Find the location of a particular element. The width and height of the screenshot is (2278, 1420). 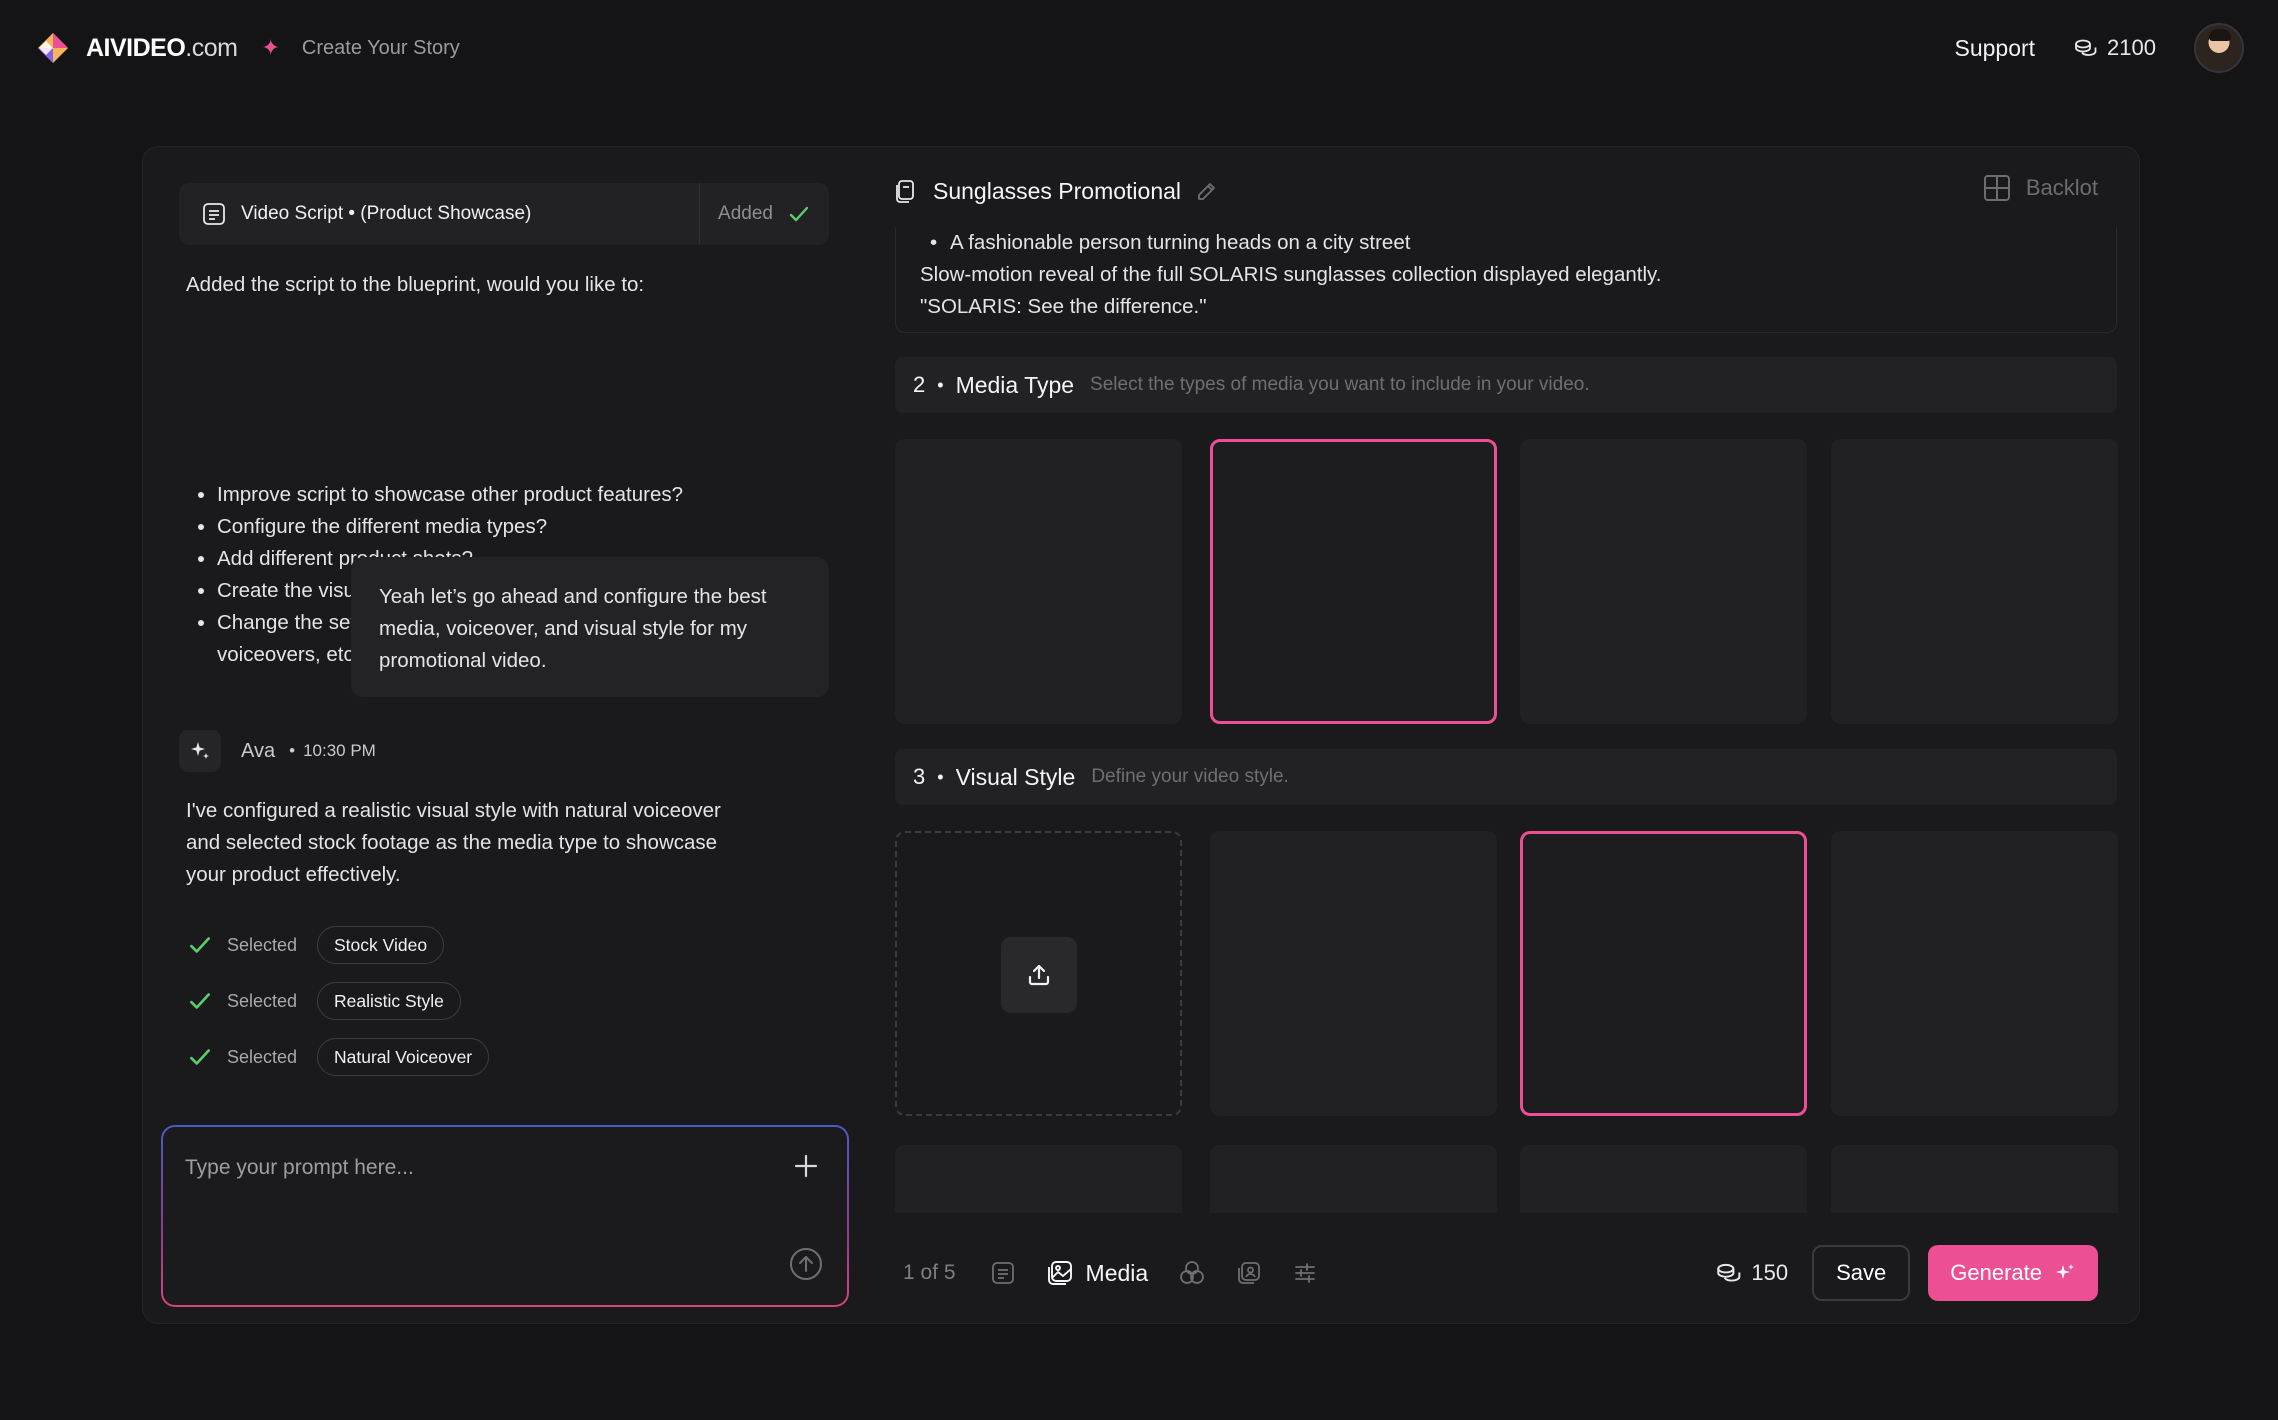

selection-row: Selected Stock Video is located at coordinates (338, 945).